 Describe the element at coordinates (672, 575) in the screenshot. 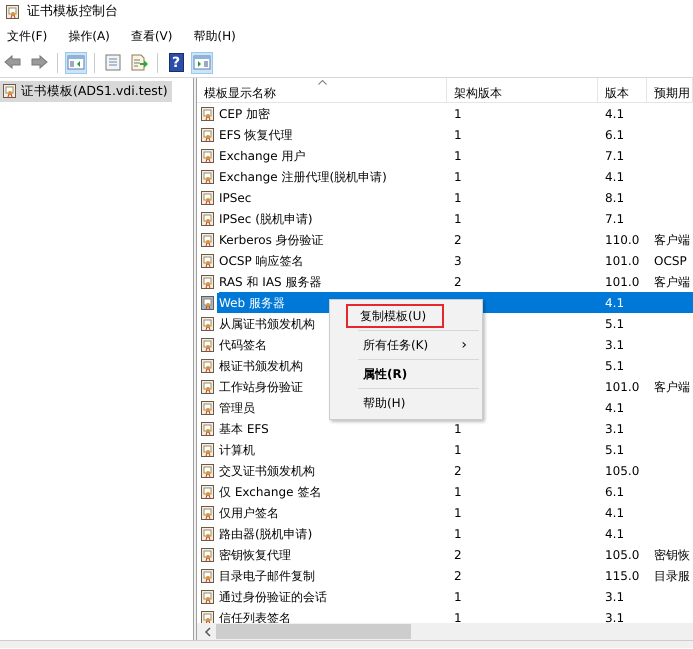

I see `table-cell: 目录服` at that location.